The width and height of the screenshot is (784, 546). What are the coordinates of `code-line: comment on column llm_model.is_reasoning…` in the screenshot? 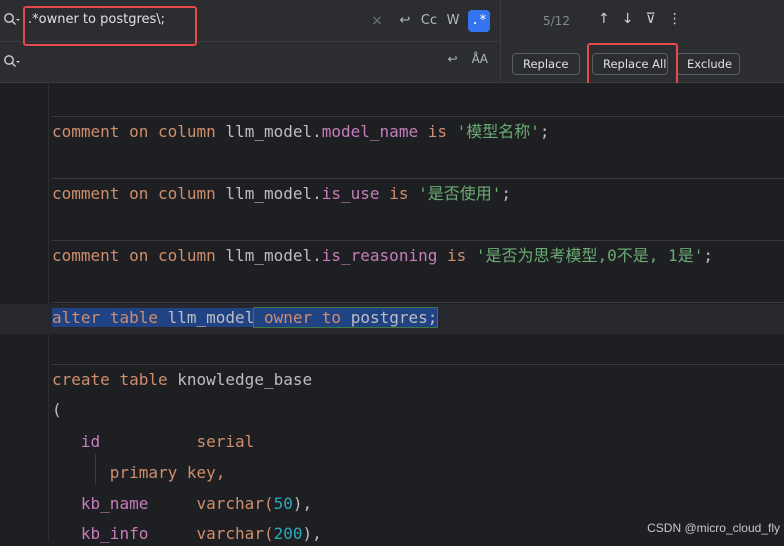 It's located at (382, 255).